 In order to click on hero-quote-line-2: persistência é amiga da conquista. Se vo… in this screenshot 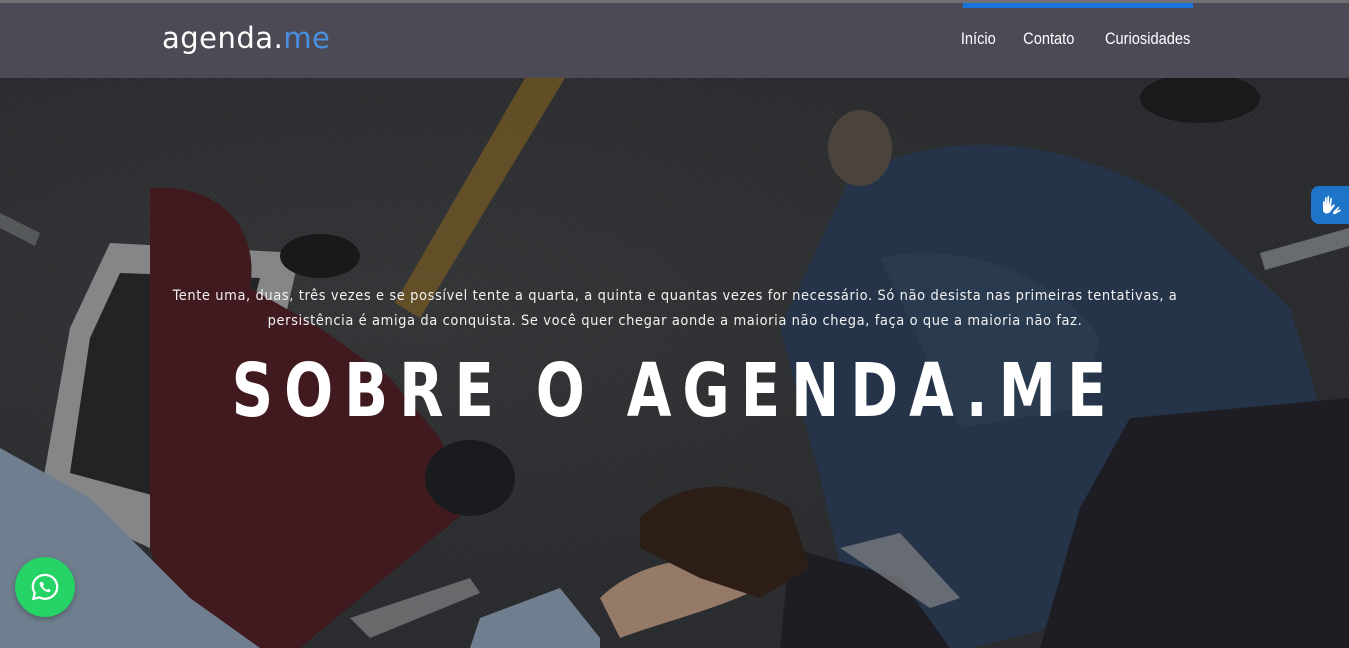, I will do `click(675, 321)`.